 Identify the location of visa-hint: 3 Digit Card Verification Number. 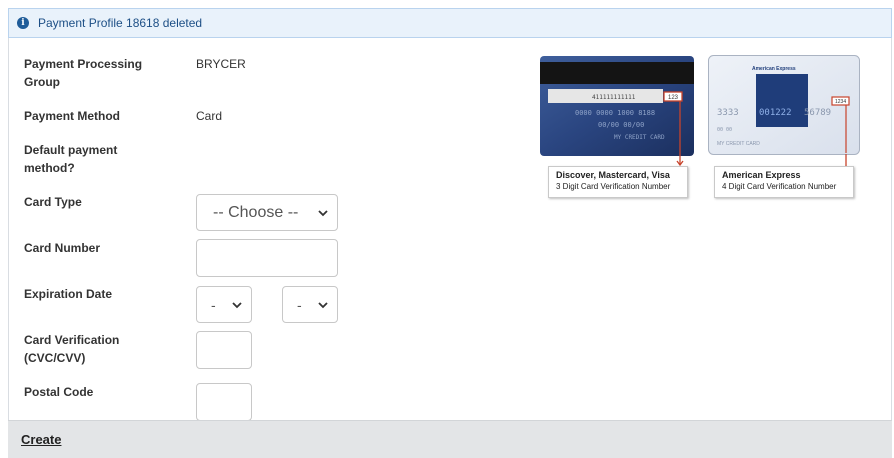
(613, 186).